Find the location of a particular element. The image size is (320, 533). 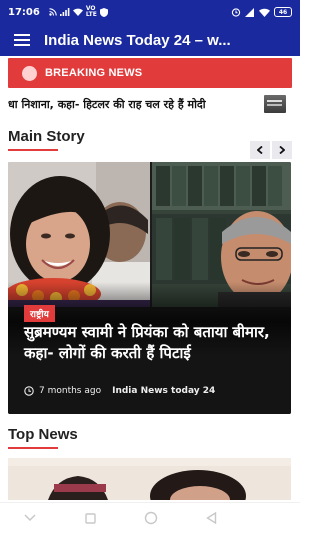

ticker-thumbnail is located at coordinates (275, 104).